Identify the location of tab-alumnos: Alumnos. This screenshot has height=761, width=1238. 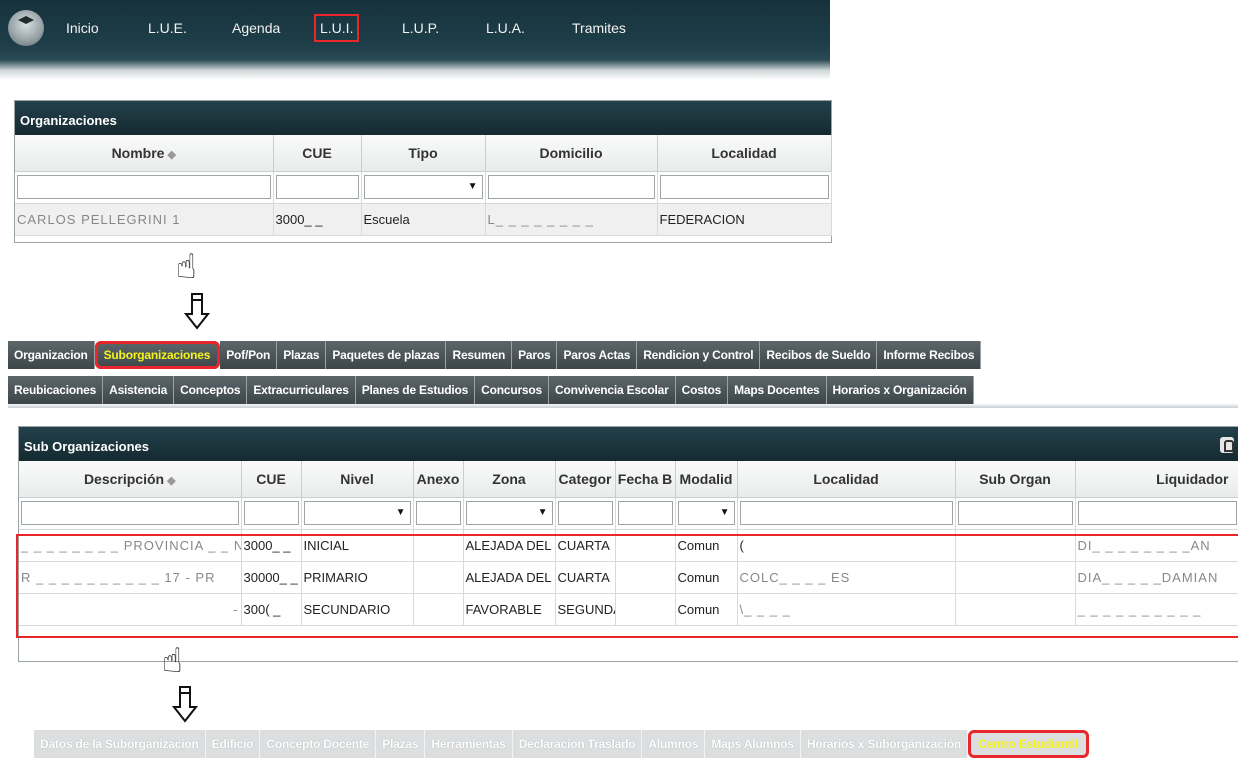
(674, 744).